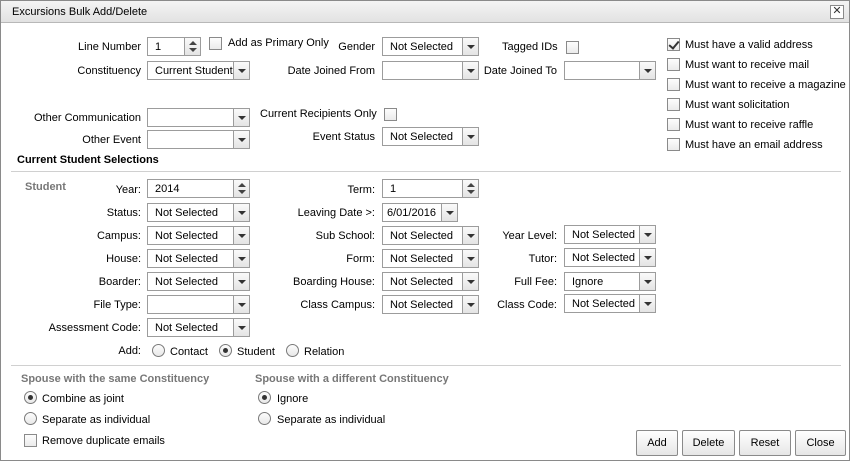  Describe the element at coordinates (198, 235) in the screenshot. I see `campus-select: Not Selected` at that location.